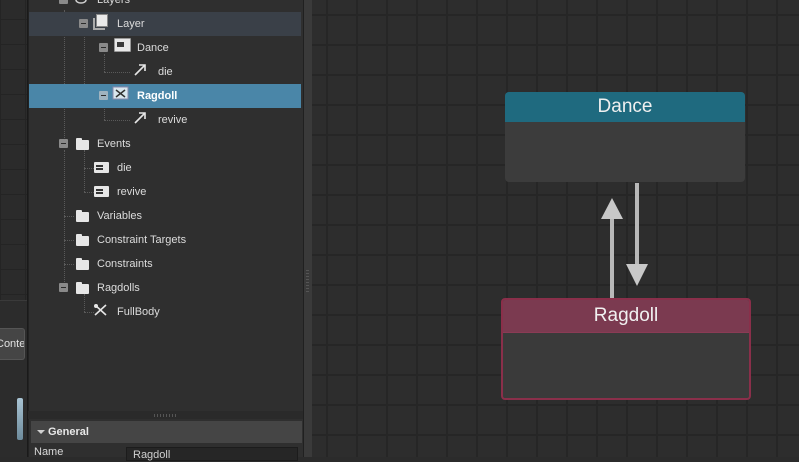  I want to click on tree-item-revive-transition: revive, so click(165, 120).